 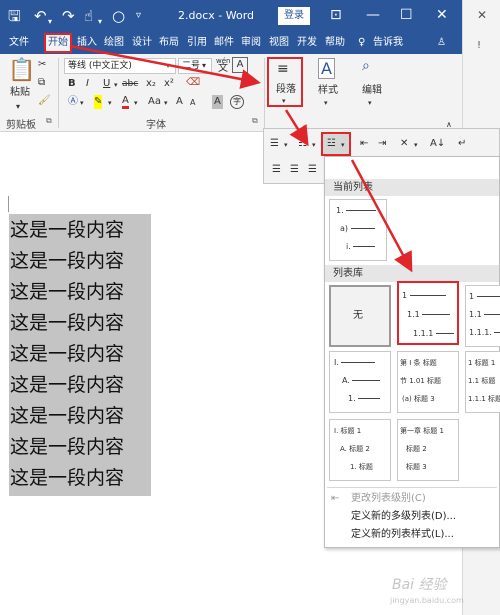 I want to click on italic-button: I, so click(x=87, y=84).